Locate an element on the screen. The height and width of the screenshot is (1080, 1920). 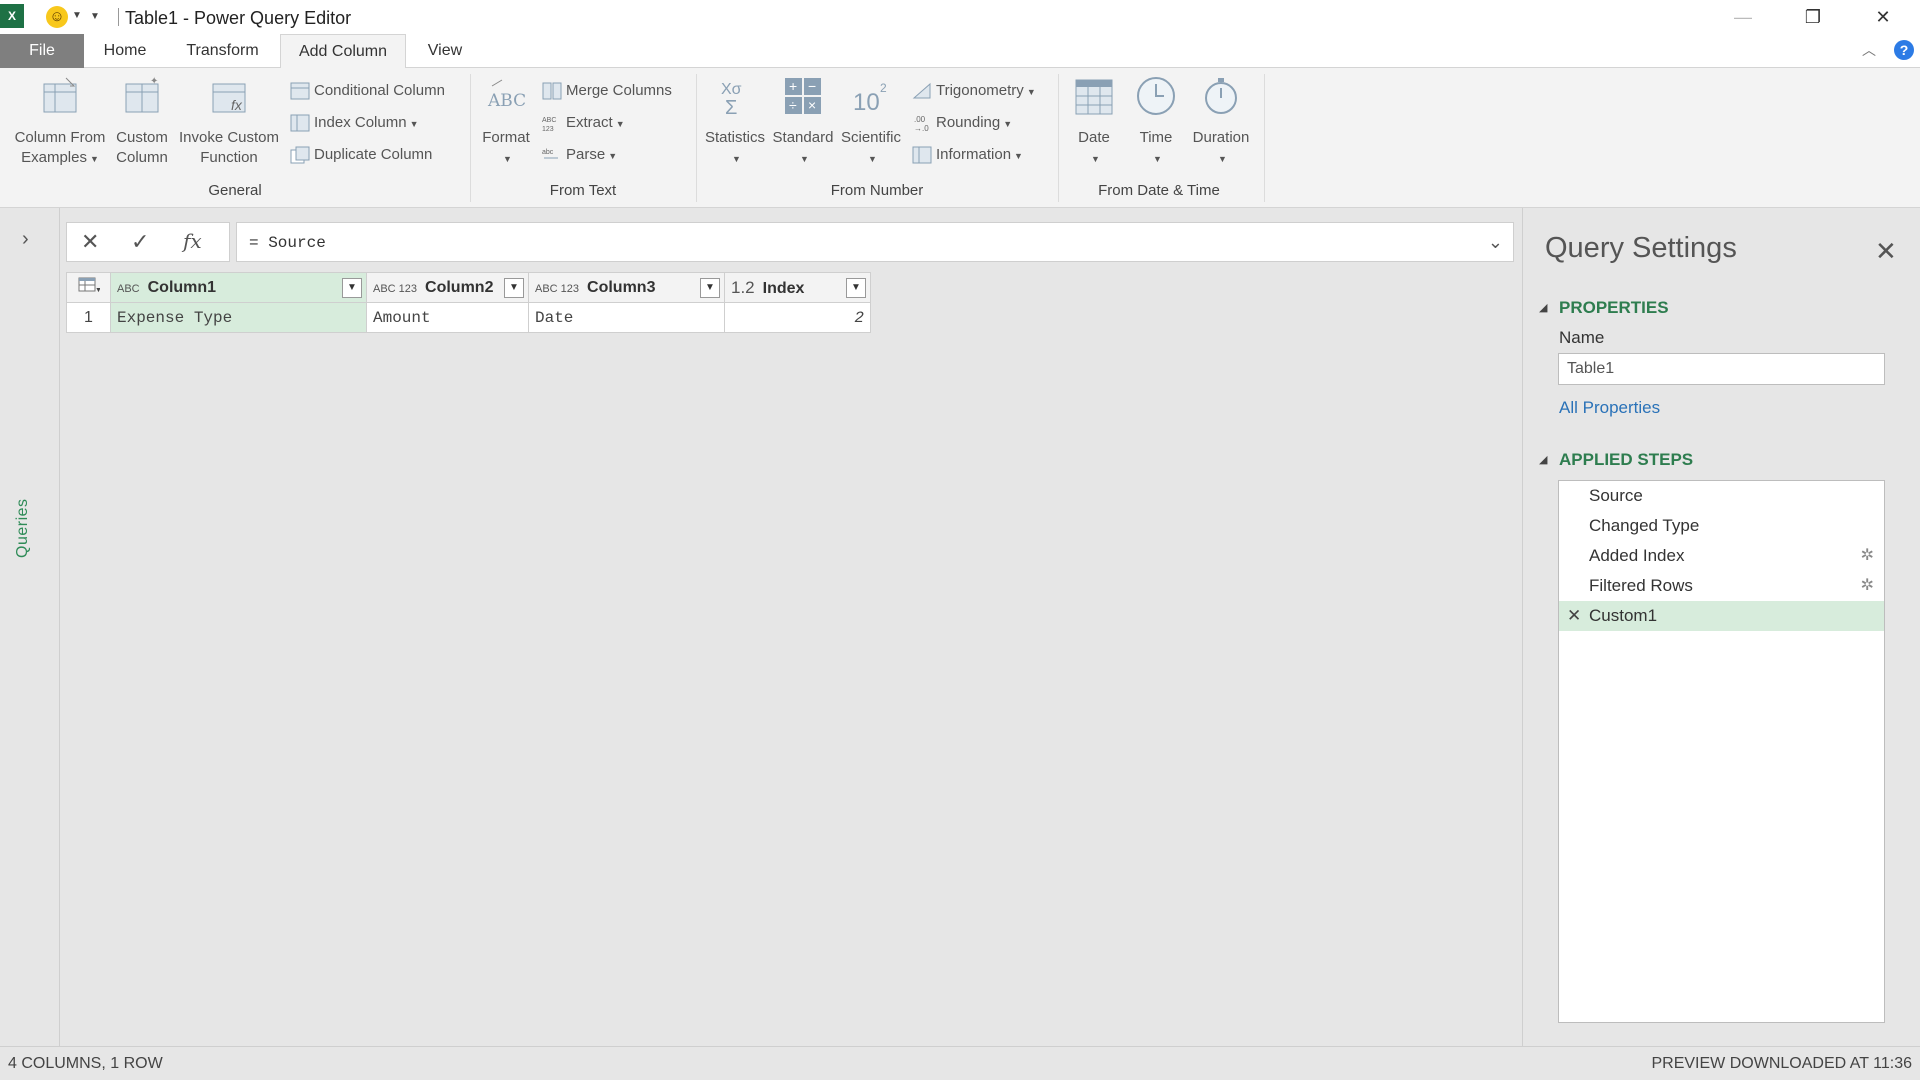
list-item: ✕ Custom1 is located at coordinates (1721, 616).